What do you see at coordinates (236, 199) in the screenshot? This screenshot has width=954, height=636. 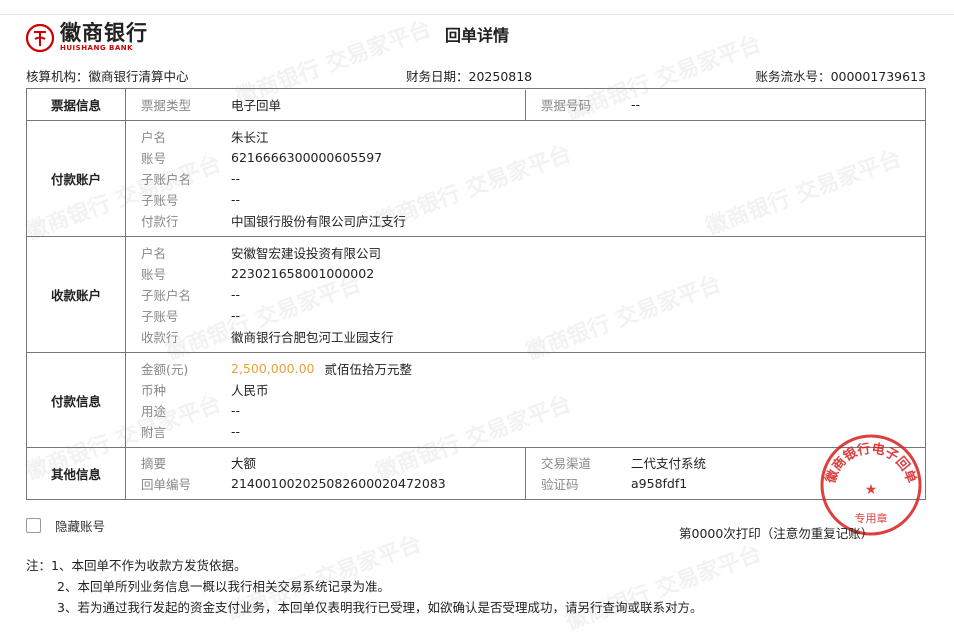 I see `payer-subaccount-value: --` at bounding box center [236, 199].